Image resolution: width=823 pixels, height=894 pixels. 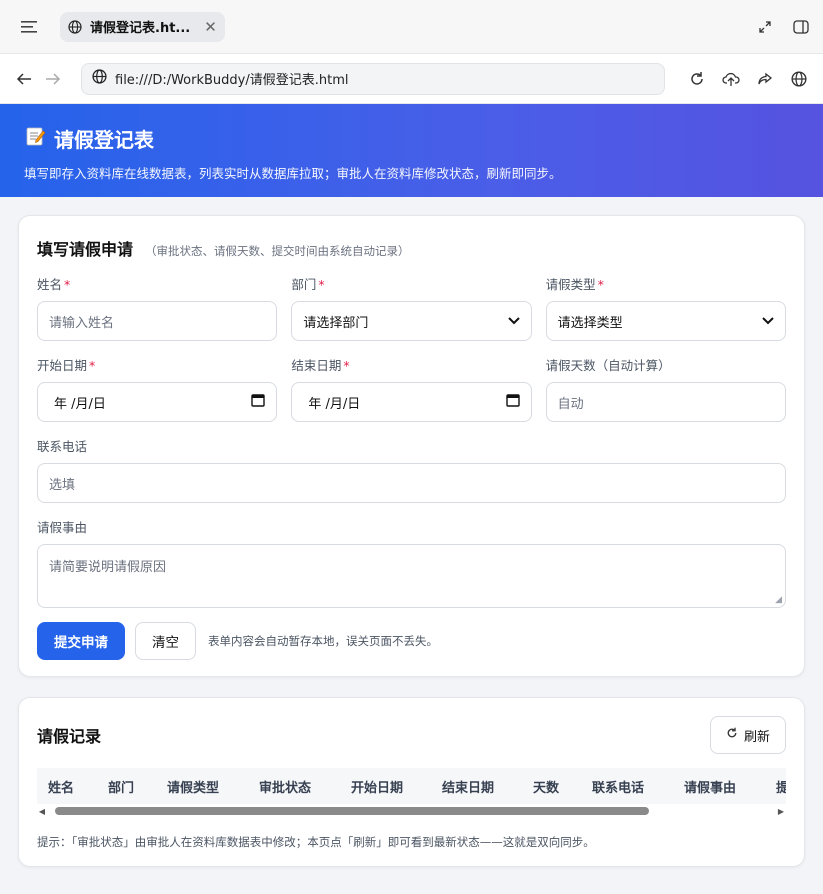 I want to click on col-header-submitted: 提, so click(x=775, y=786).